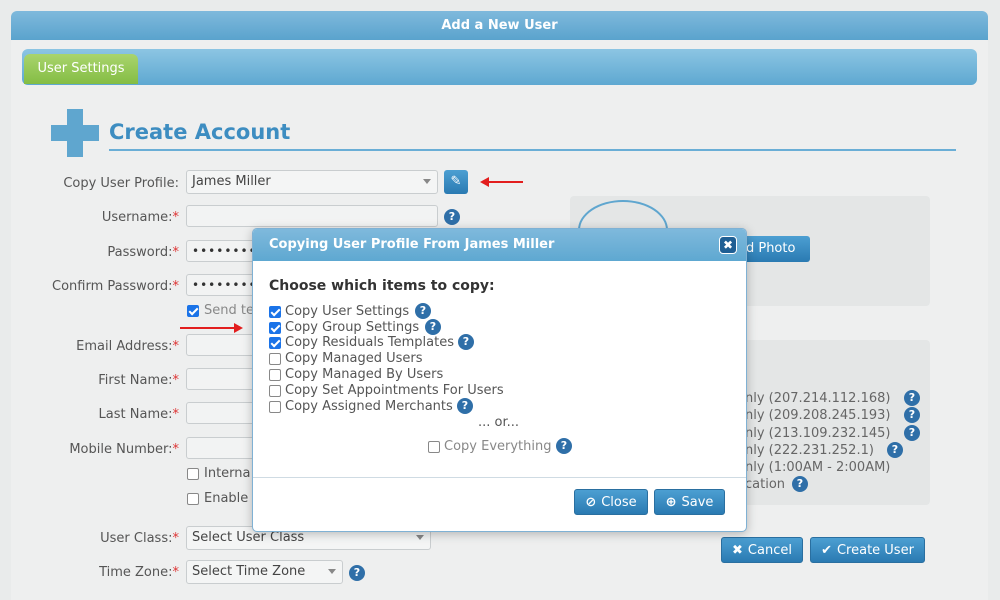  What do you see at coordinates (143, 252) in the screenshot?
I see `password-label: Password:*` at bounding box center [143, 252].